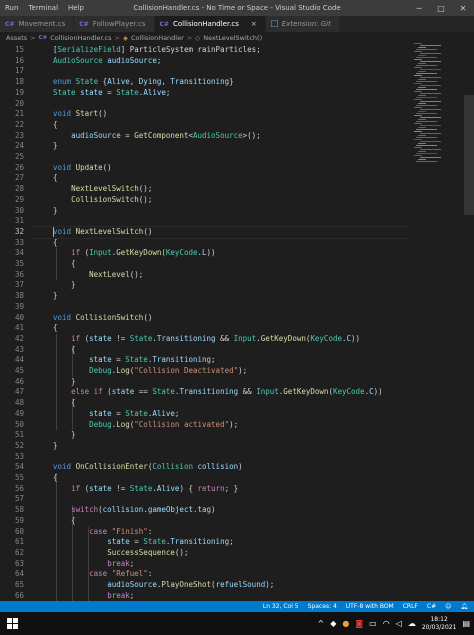 The width and height of the screenshot is (474, 635). What do you see at coordinates (80, 38) in the screenshot?
I see `breadcrumb-item-file: CollisionHandler.cs` at bounding box center [80, 38].